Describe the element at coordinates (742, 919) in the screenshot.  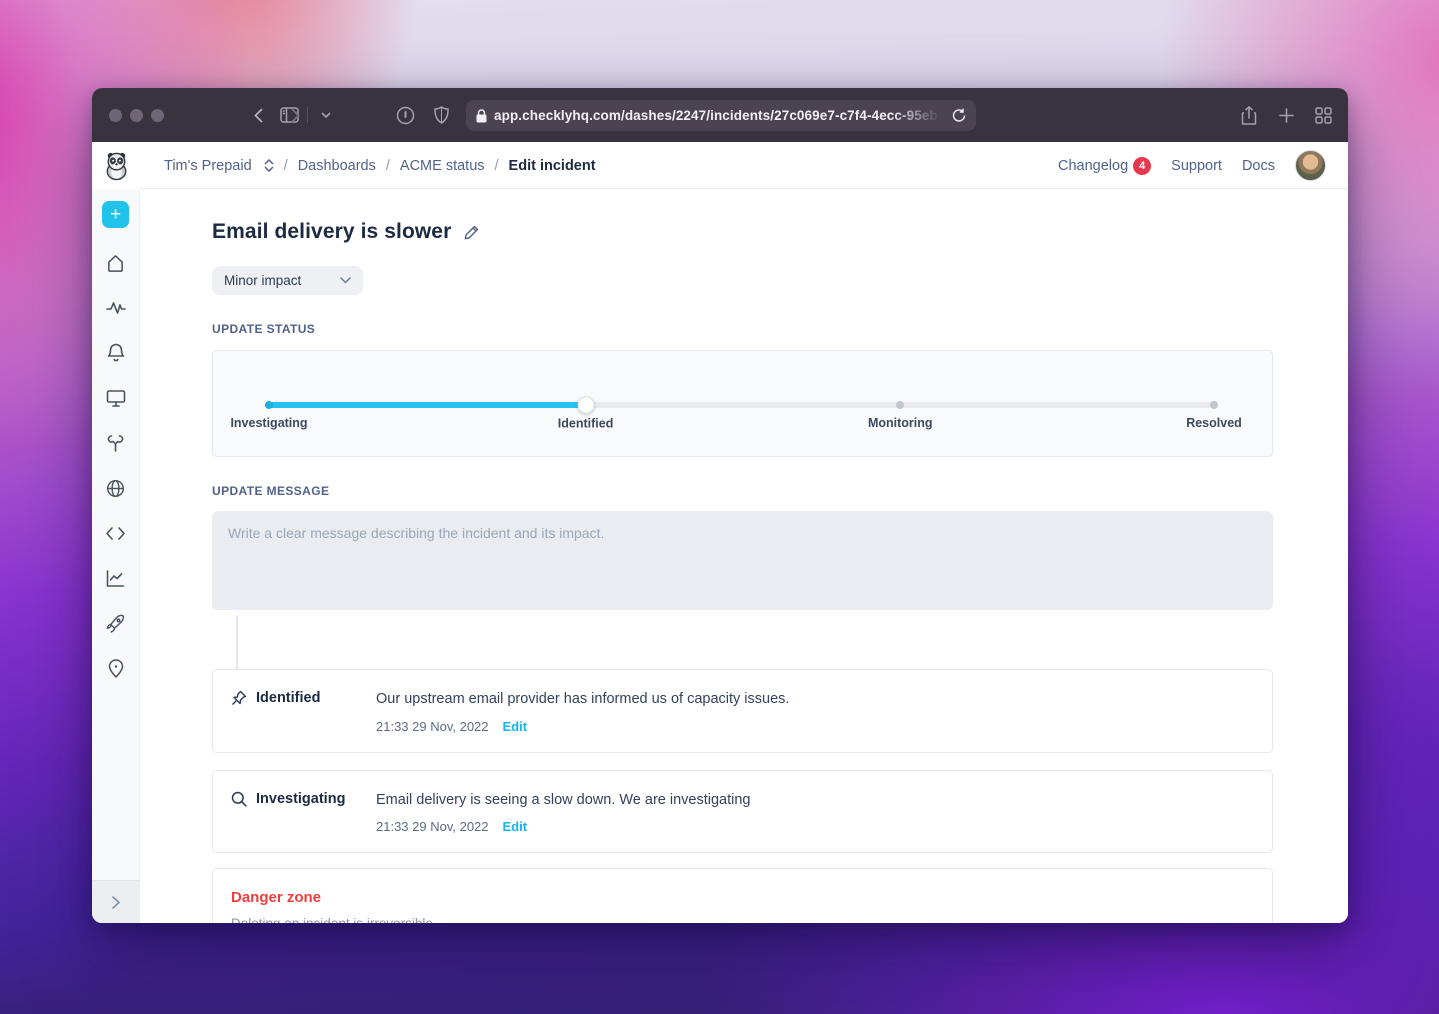
I see `danger-zone-description: Deleting an incident is irreversible.` at that location.